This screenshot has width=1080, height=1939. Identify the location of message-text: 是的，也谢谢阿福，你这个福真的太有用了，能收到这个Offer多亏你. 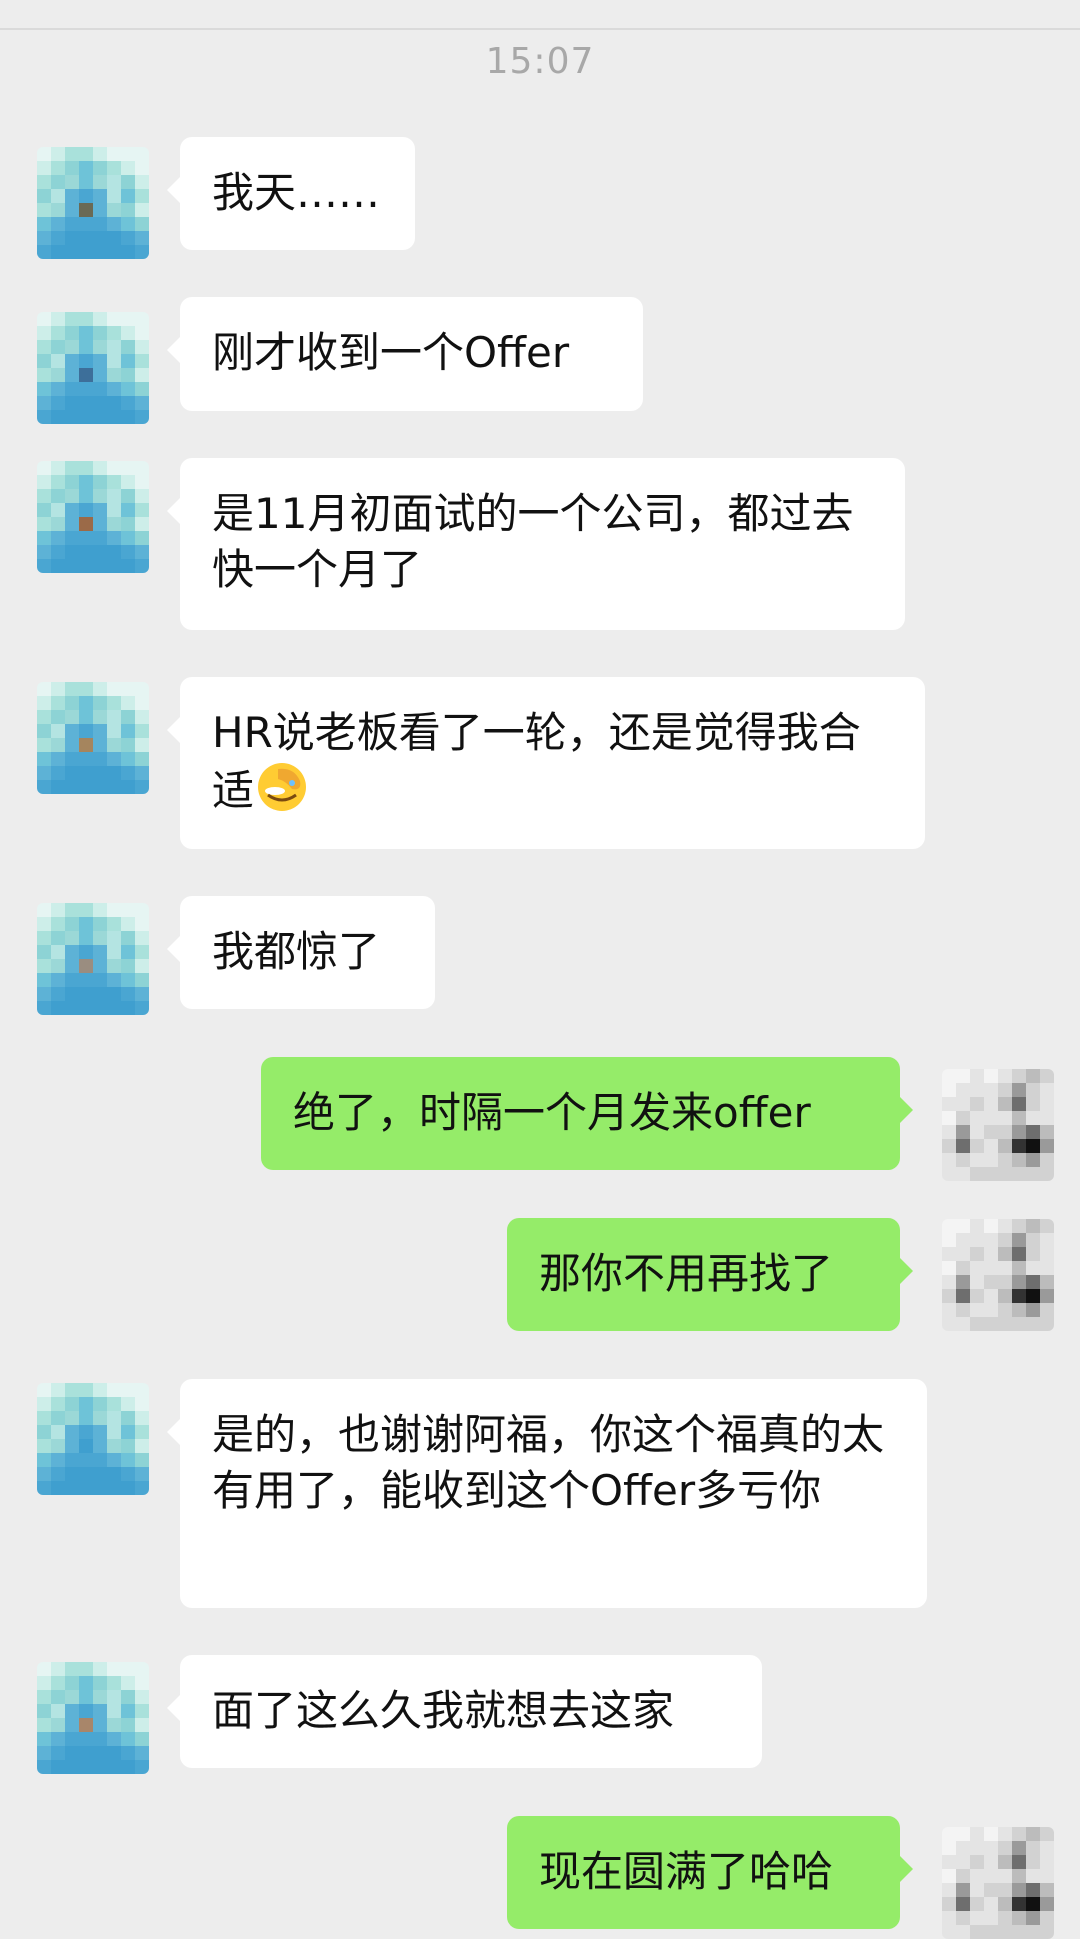
(548, 1462).